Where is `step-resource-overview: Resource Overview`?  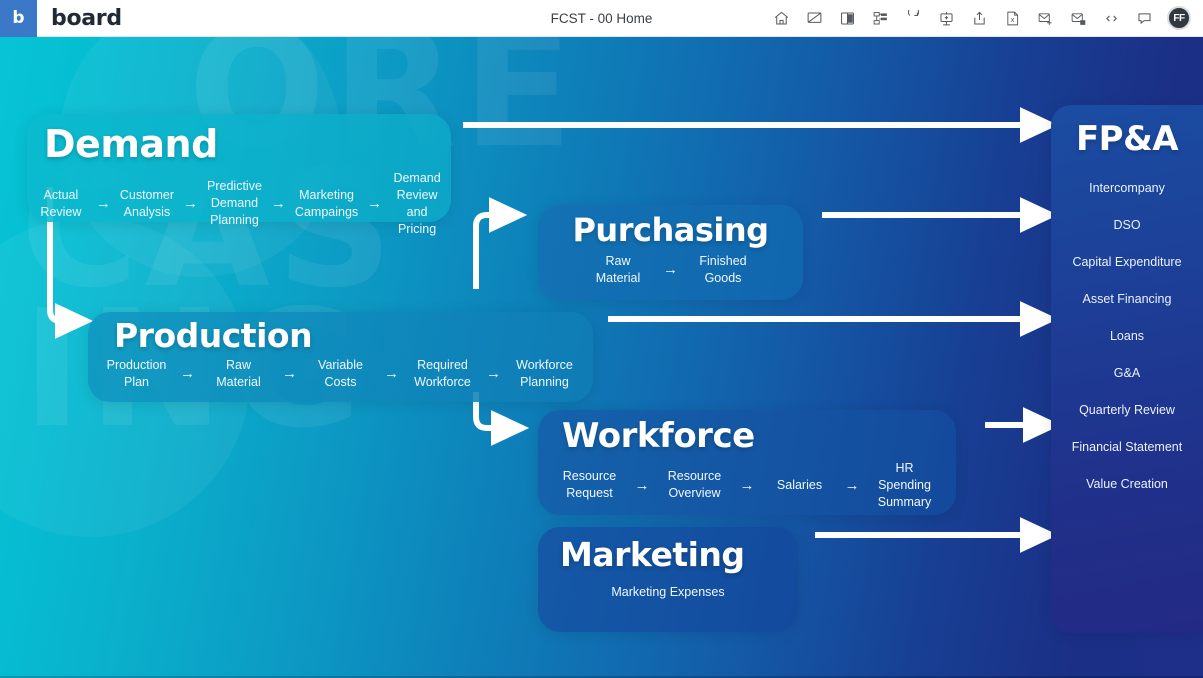 step-resource-overview: Resource Overview is located at coordinates (695, 485).